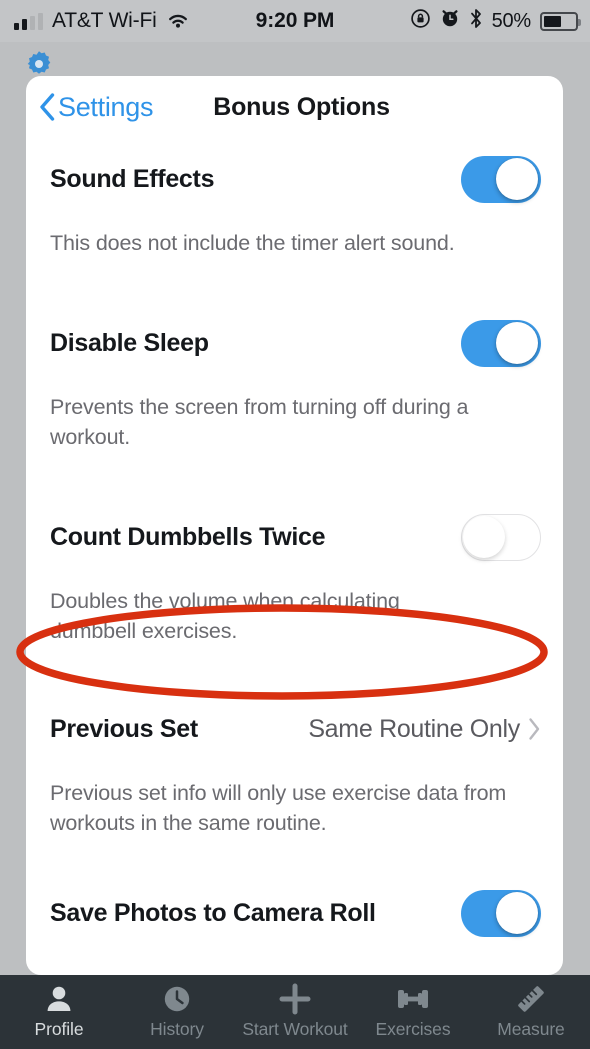  I want to click on status-bar: AT&T Wi-Fi 9:20 PM 50%, so click(295, 21).